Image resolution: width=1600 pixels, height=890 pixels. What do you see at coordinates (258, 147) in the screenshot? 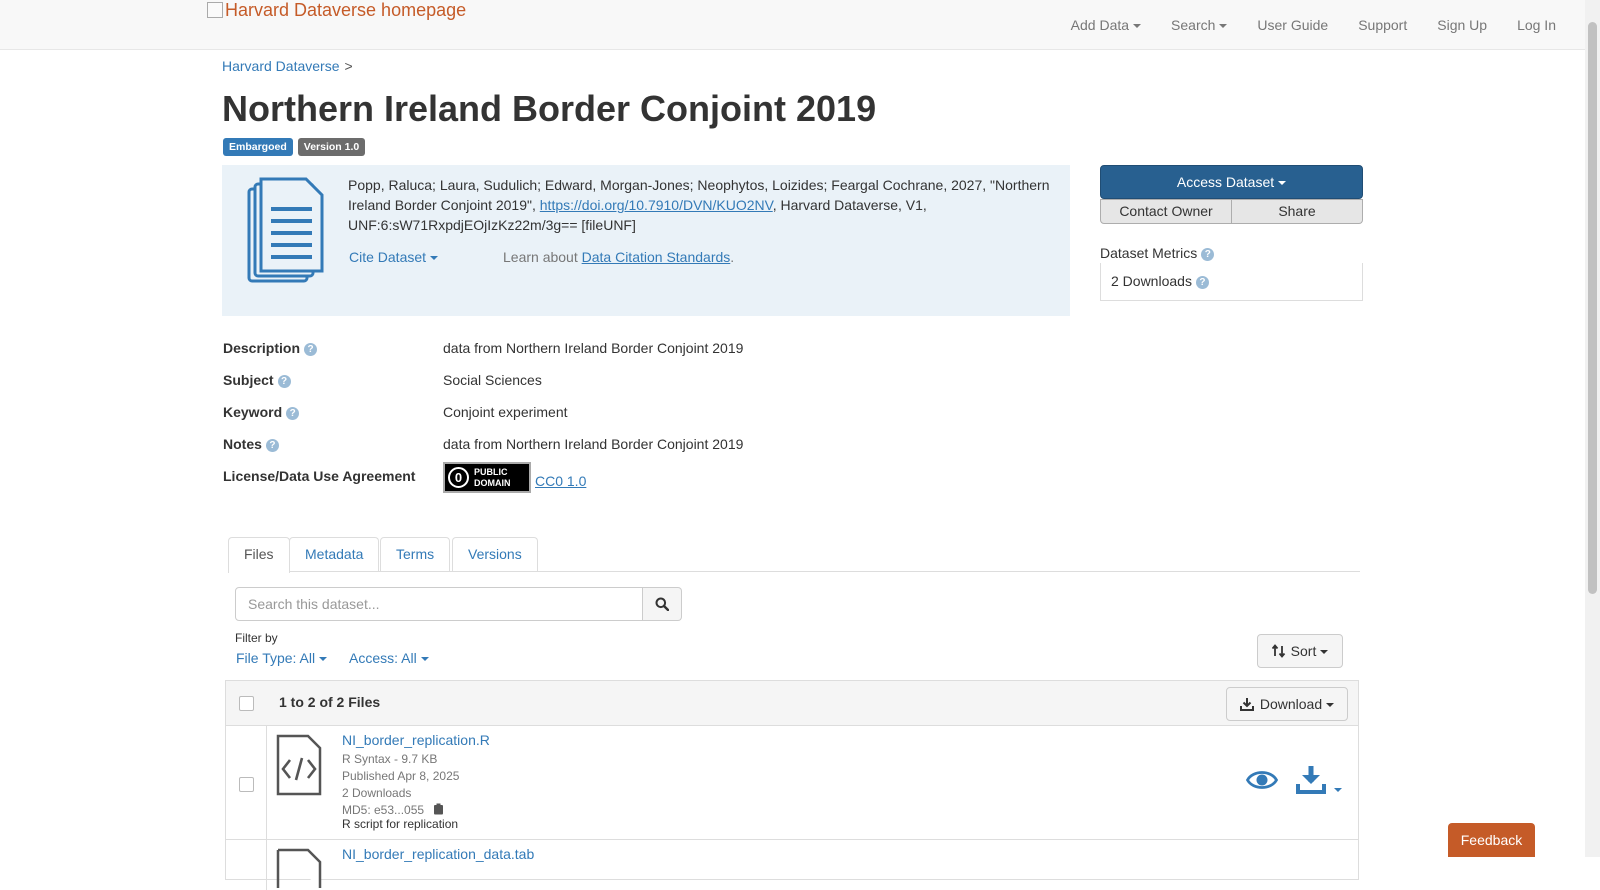
I see `embargoed-badge: Embargoed` at bounding box center [258, 147].